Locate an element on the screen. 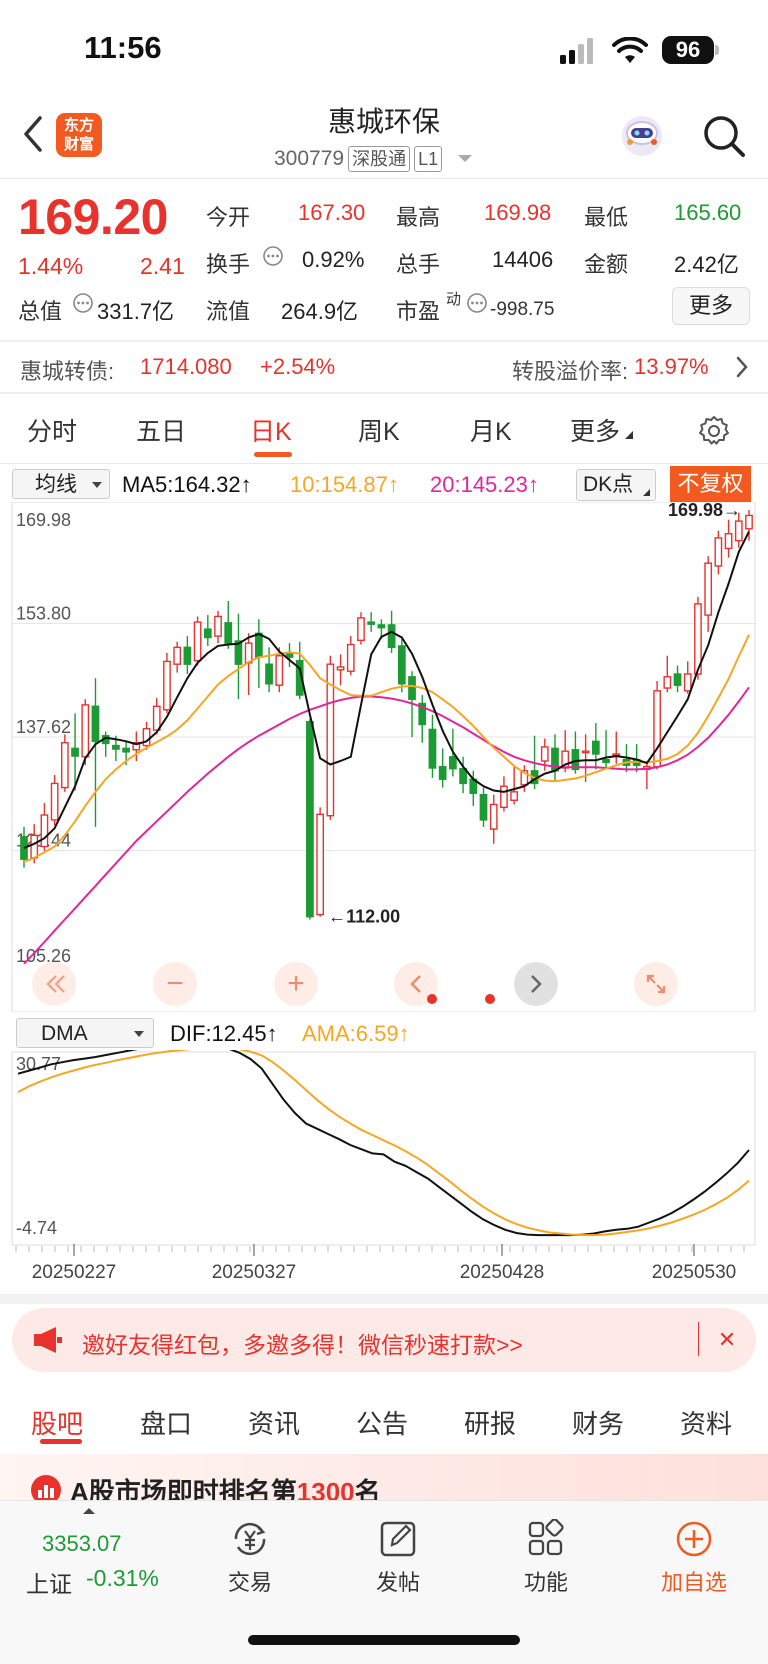 The width and height of the screenshot is (768, 1664). low-value: 165.60 is located at coordinates (708, 212).